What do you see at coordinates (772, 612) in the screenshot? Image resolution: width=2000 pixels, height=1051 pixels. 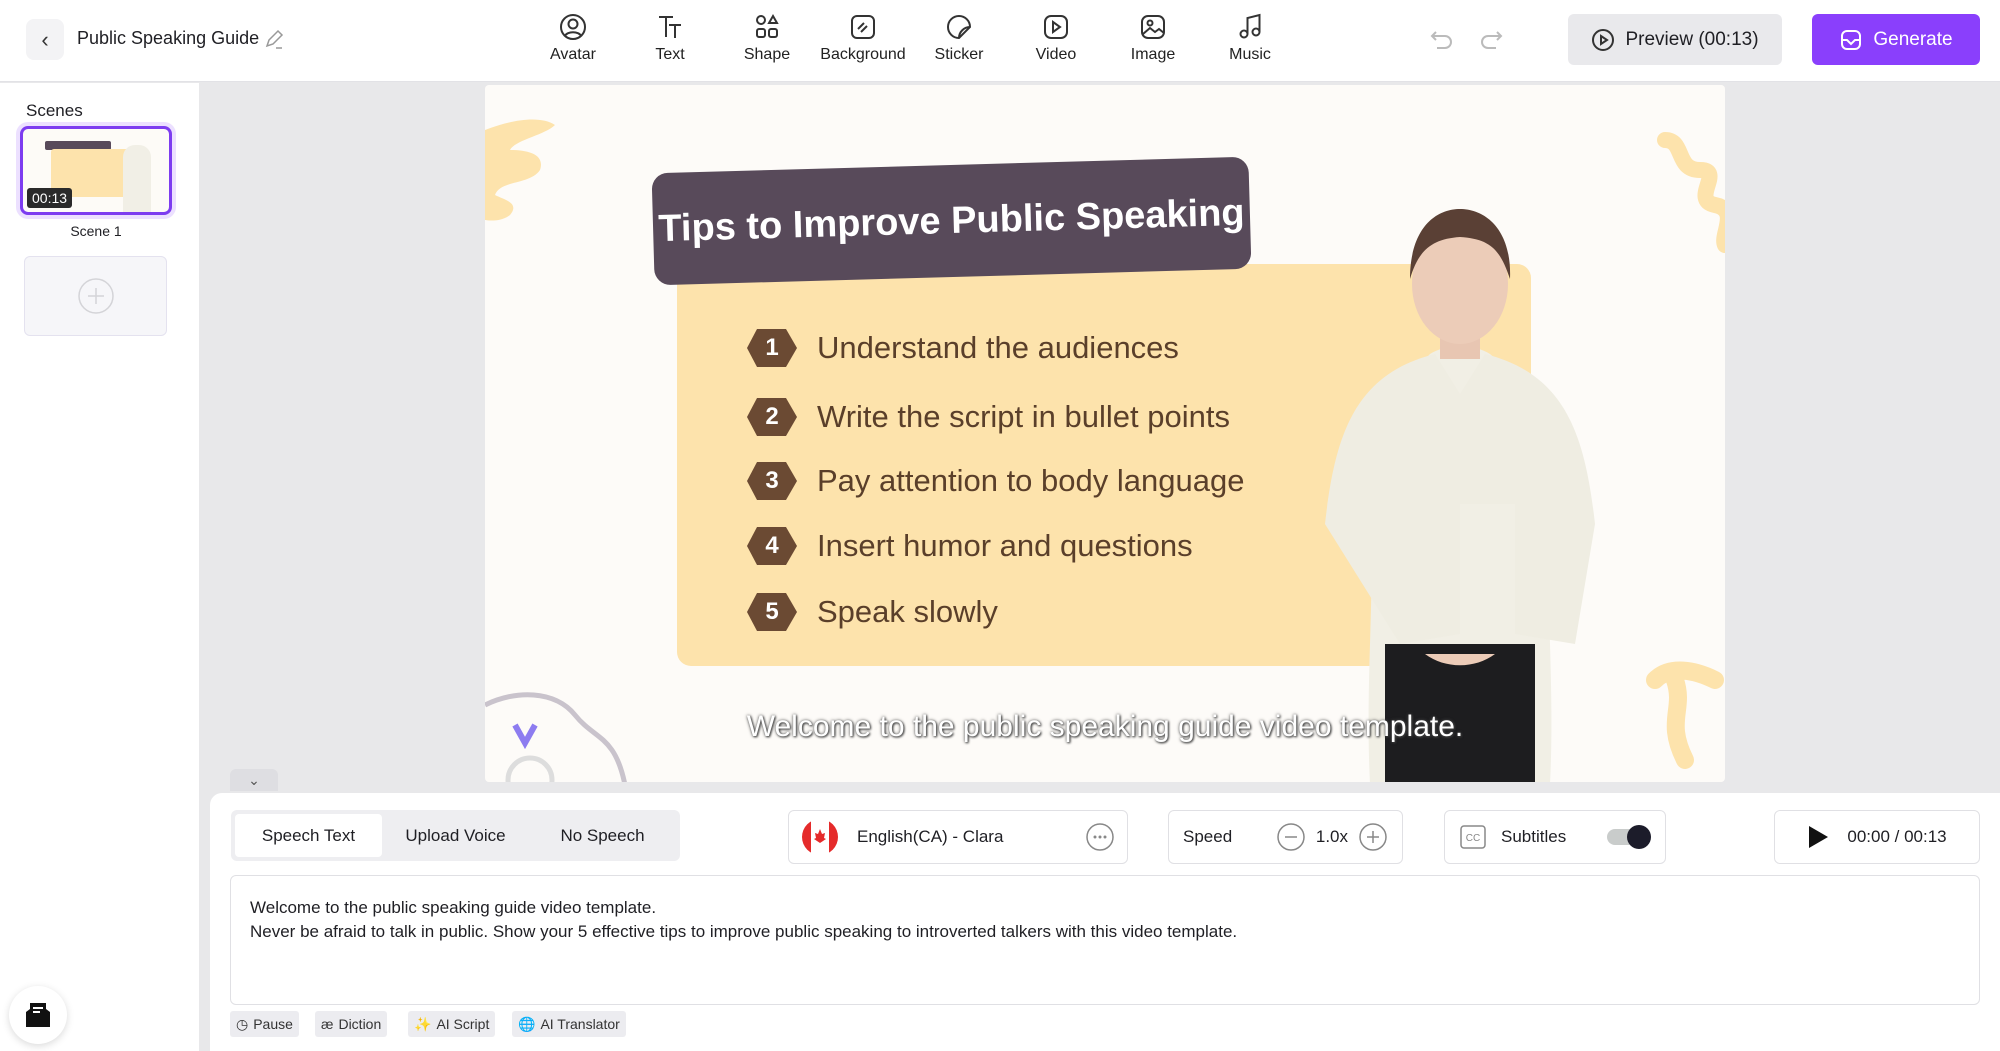 I see `tip-number-badge: 5` at bounding box center [772, 612].